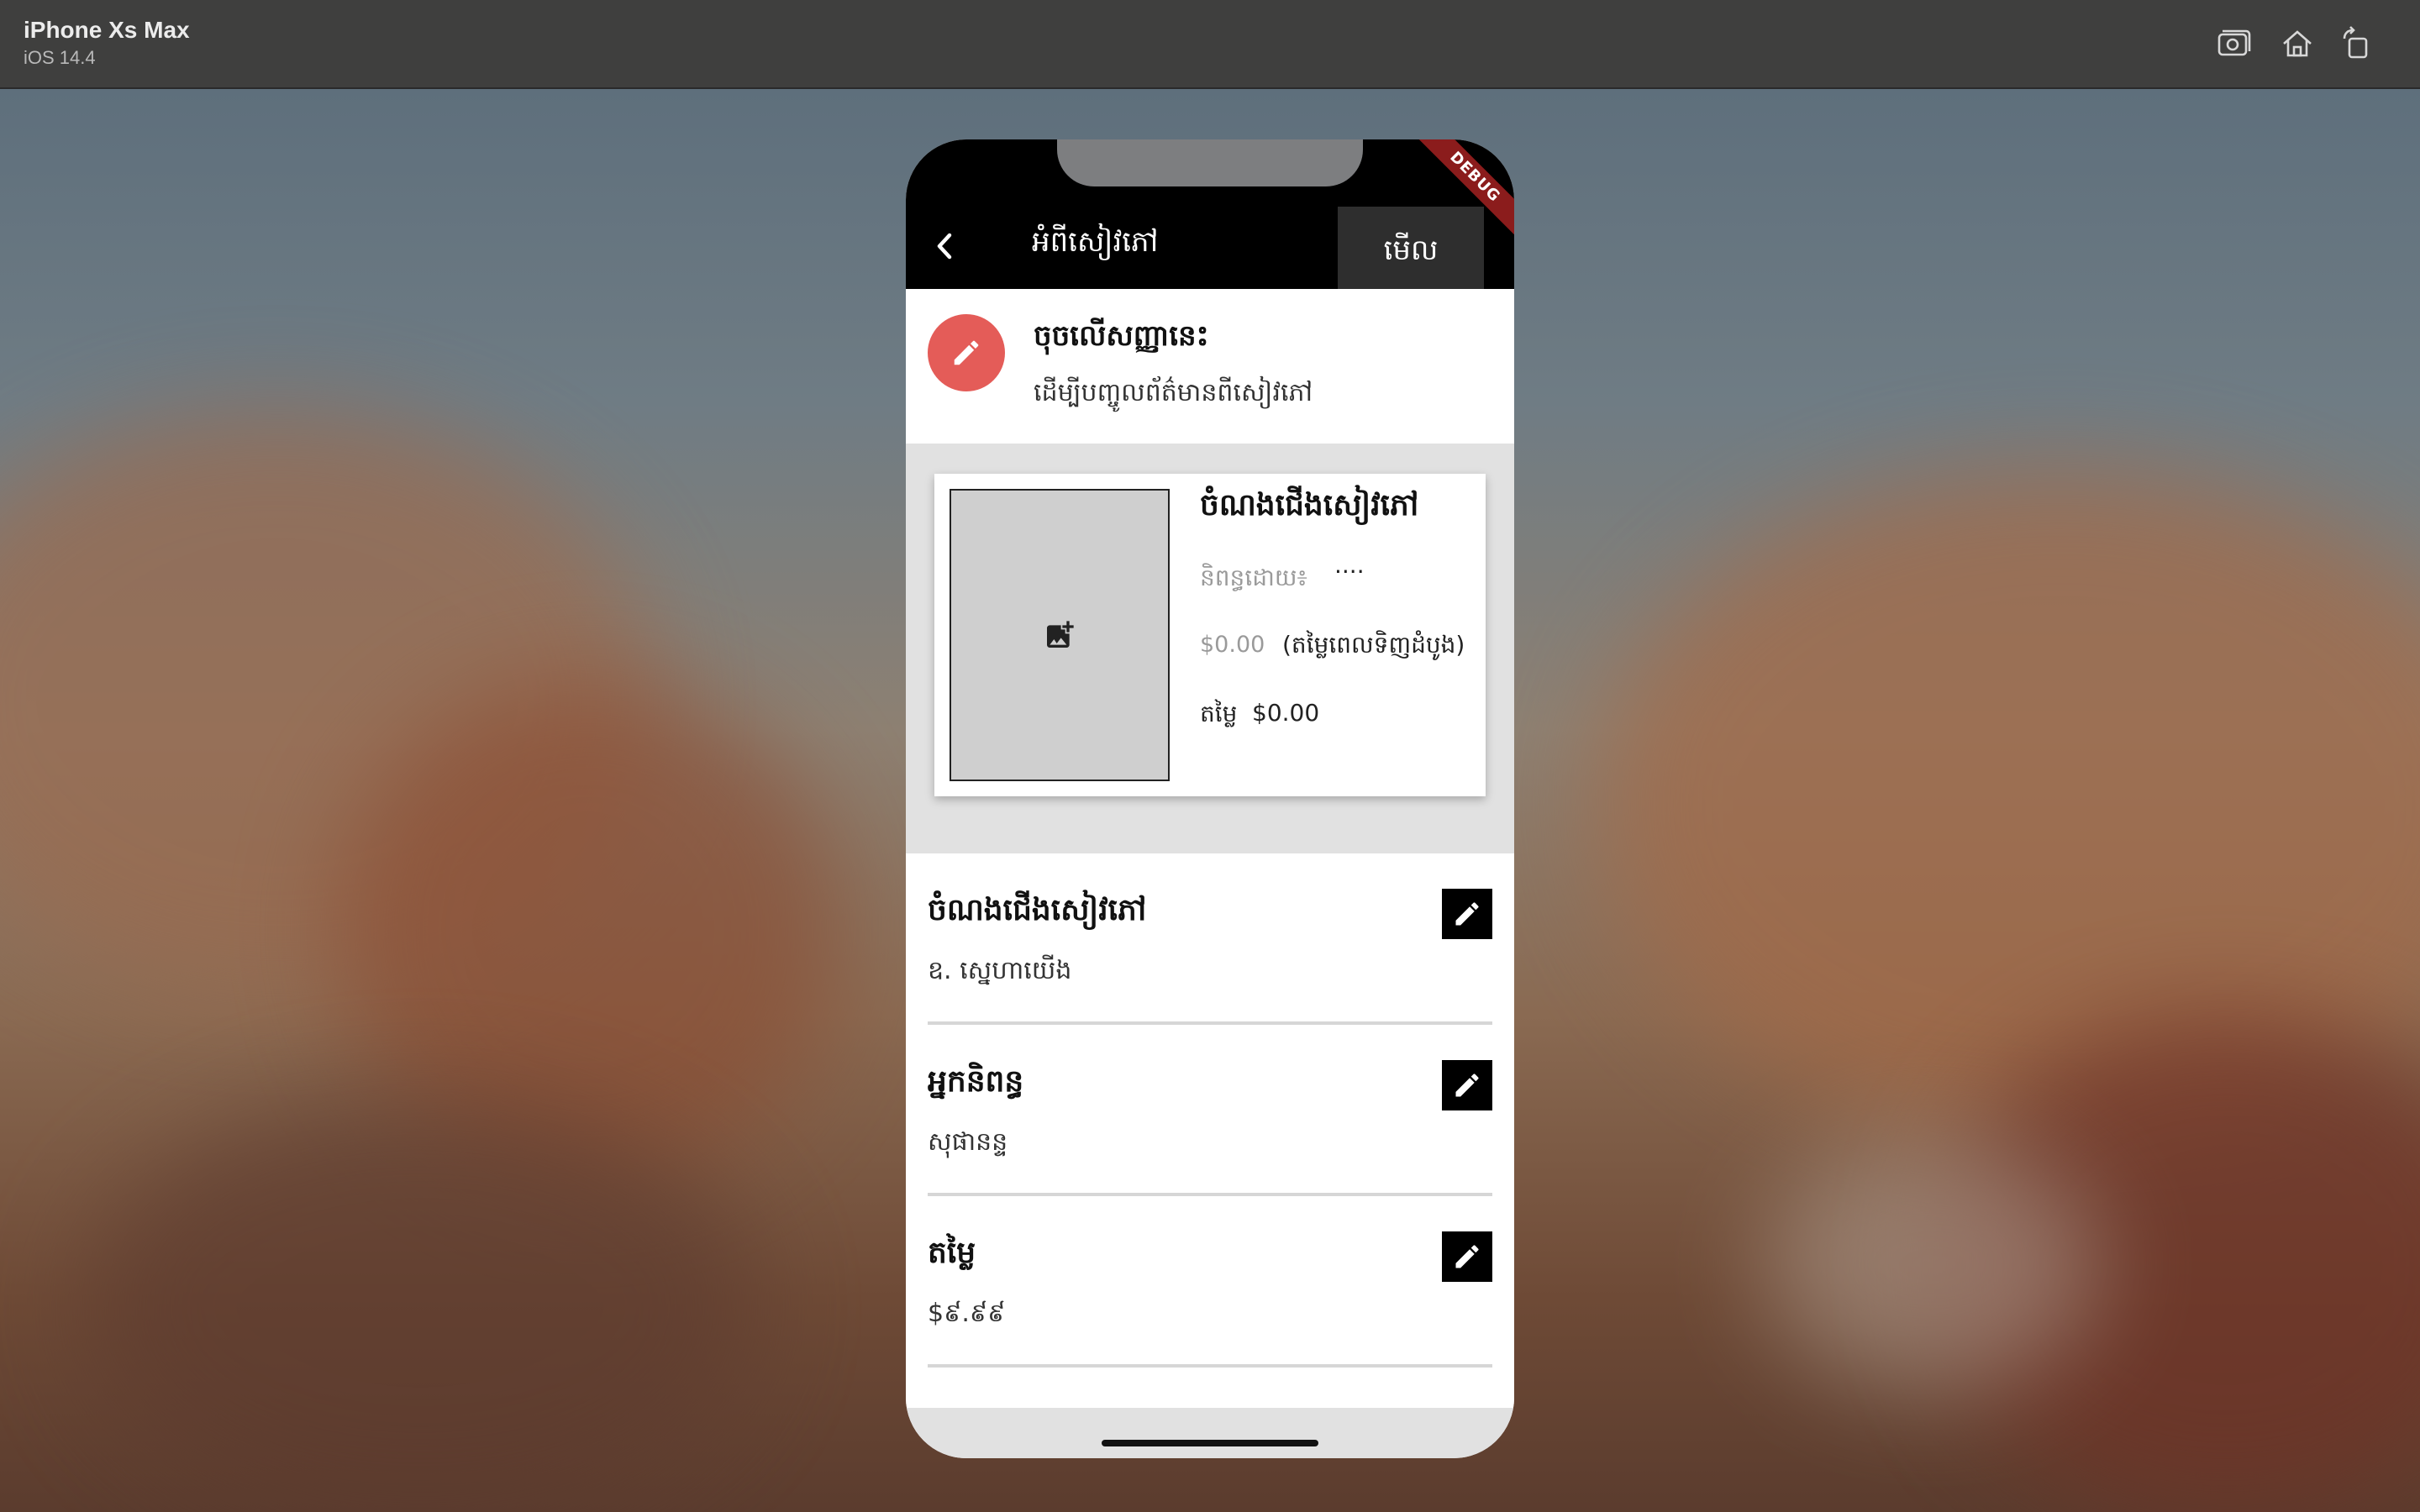 The image size is (2420, 1512). Describe the element at coordinates (967, 1313) in the screenshot. I see `field-value: $៩.៩៩` at that location.